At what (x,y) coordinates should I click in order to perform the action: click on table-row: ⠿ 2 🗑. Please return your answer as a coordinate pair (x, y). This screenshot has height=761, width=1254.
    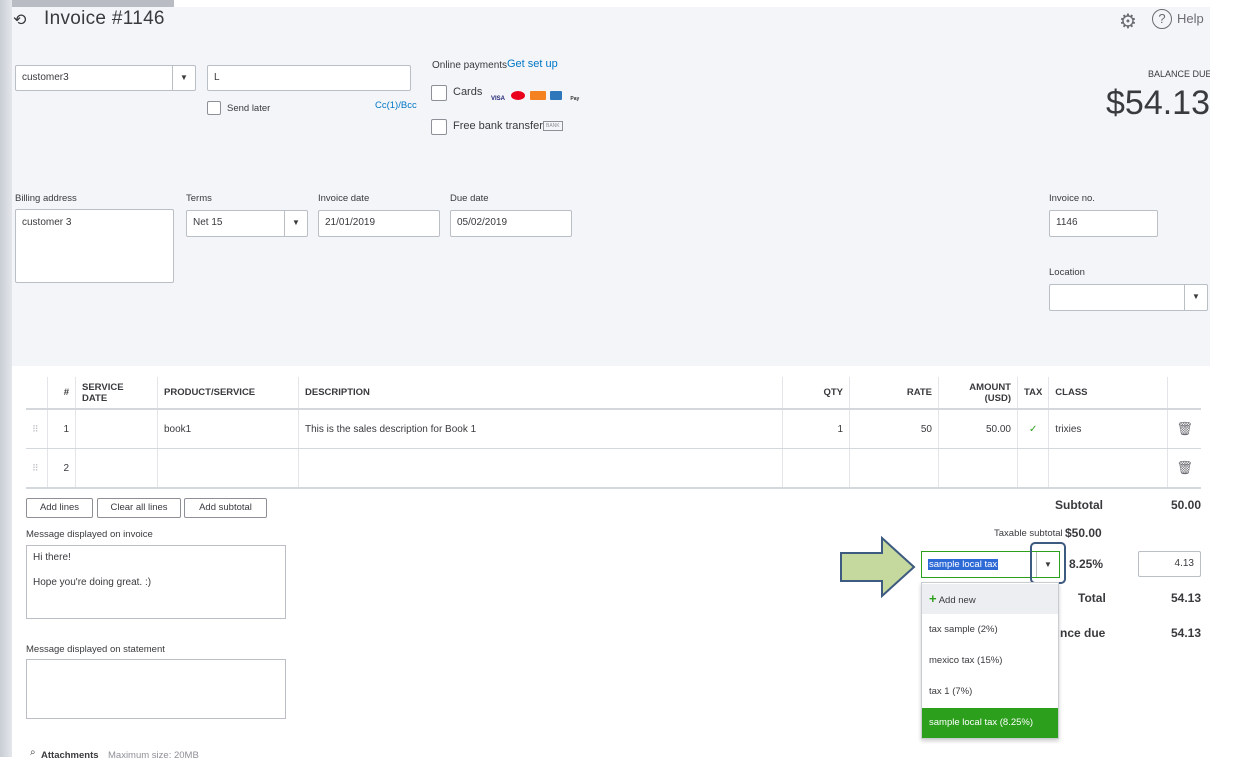
    Looking at the image, I should click on (613, 468).